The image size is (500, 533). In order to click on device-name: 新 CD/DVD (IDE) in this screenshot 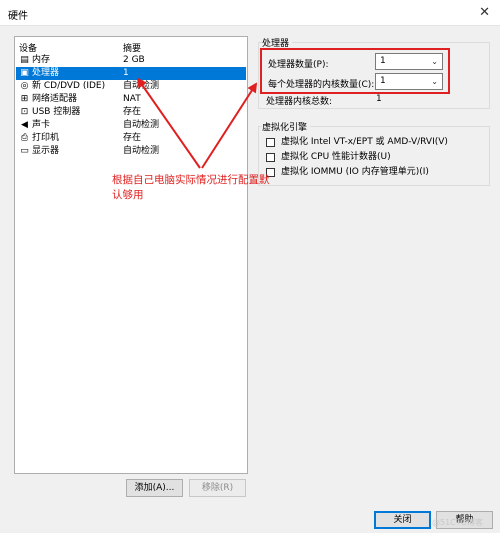, I will do `click(69, 86)`.